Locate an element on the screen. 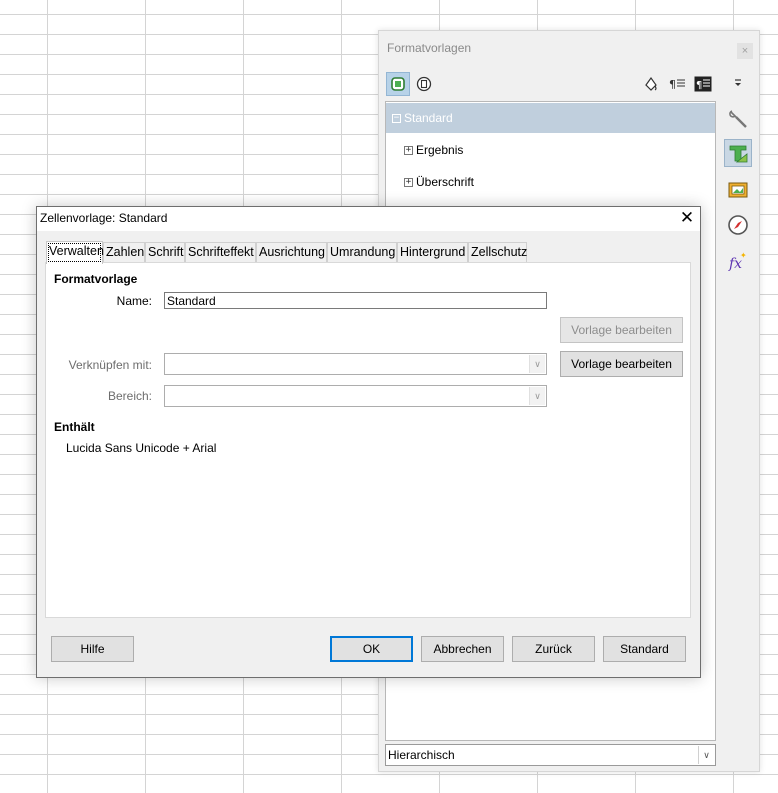 The width and height of the screenshot is (778, 793). name-field is located at coordinates (355, 300).